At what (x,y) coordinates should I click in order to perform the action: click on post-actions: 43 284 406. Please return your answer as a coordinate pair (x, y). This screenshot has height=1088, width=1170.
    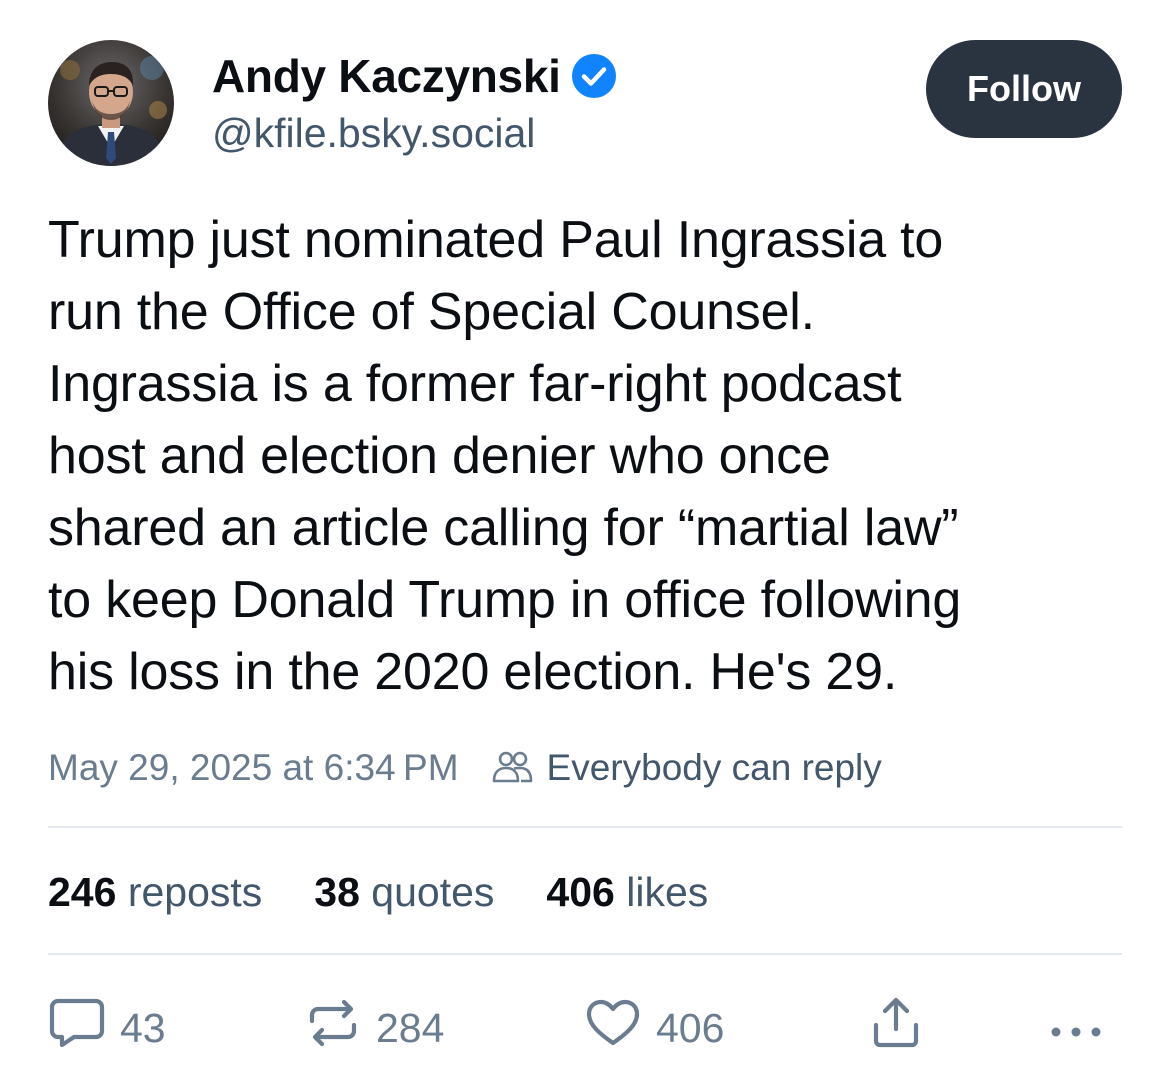
    Looking at the image, I should click on (585, 1028).